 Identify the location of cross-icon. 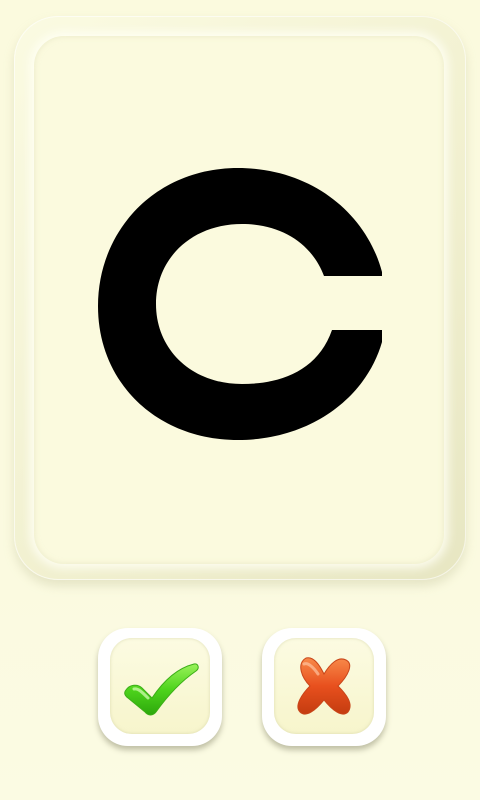
(324, 686).